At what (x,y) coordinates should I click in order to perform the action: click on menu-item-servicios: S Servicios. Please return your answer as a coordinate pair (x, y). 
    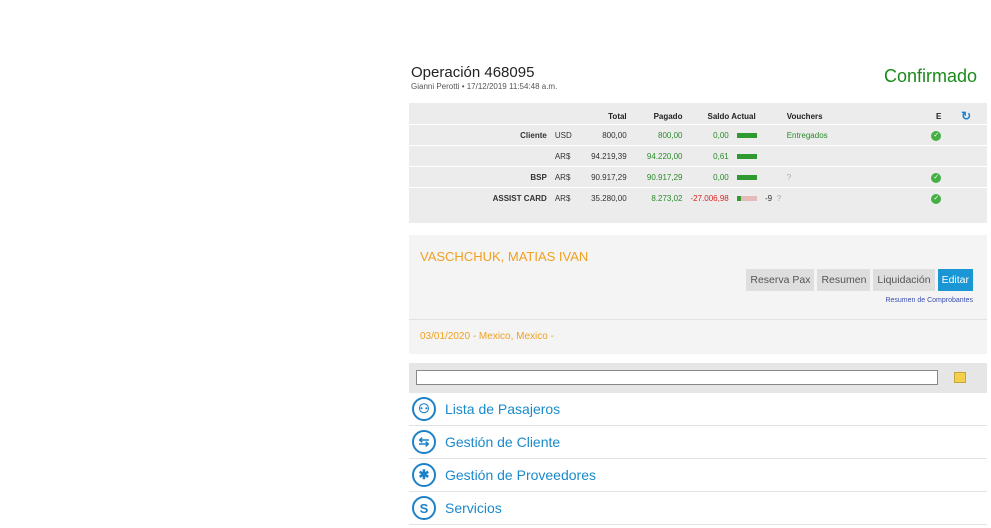
    Looking at the image, I should click on (698, 508).